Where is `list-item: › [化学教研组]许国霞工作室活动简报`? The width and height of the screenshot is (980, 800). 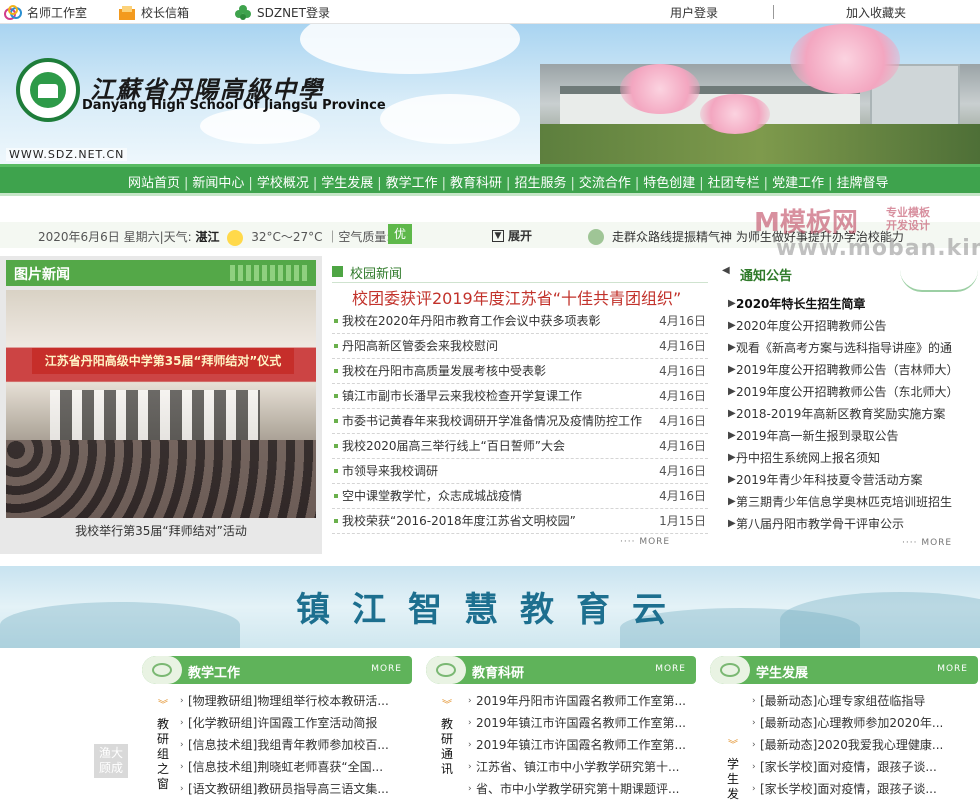
list-item: › [化学教研组]许国霞工作室活动简报 is located at coordinates (295, 723).